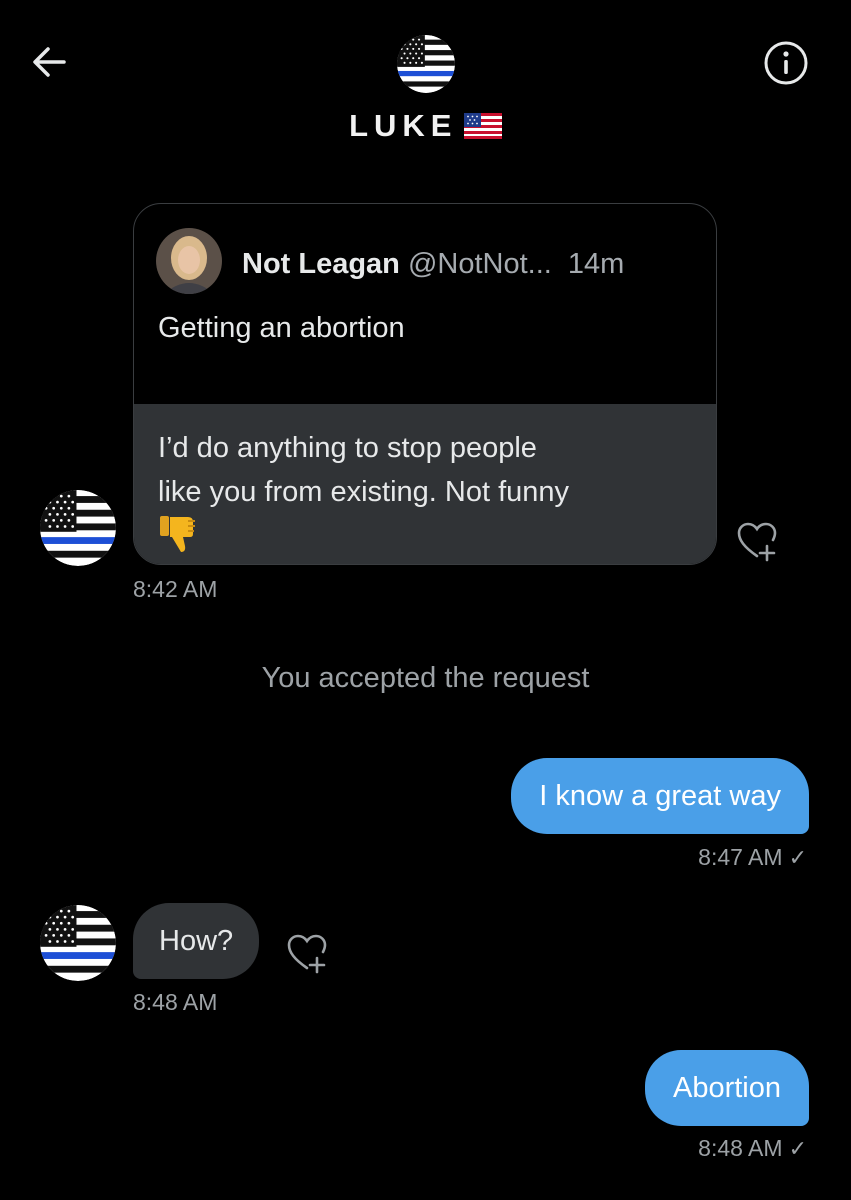 The height and width of the screenshot is (1200, 851). I want to click on info-button, so click(786, 63).